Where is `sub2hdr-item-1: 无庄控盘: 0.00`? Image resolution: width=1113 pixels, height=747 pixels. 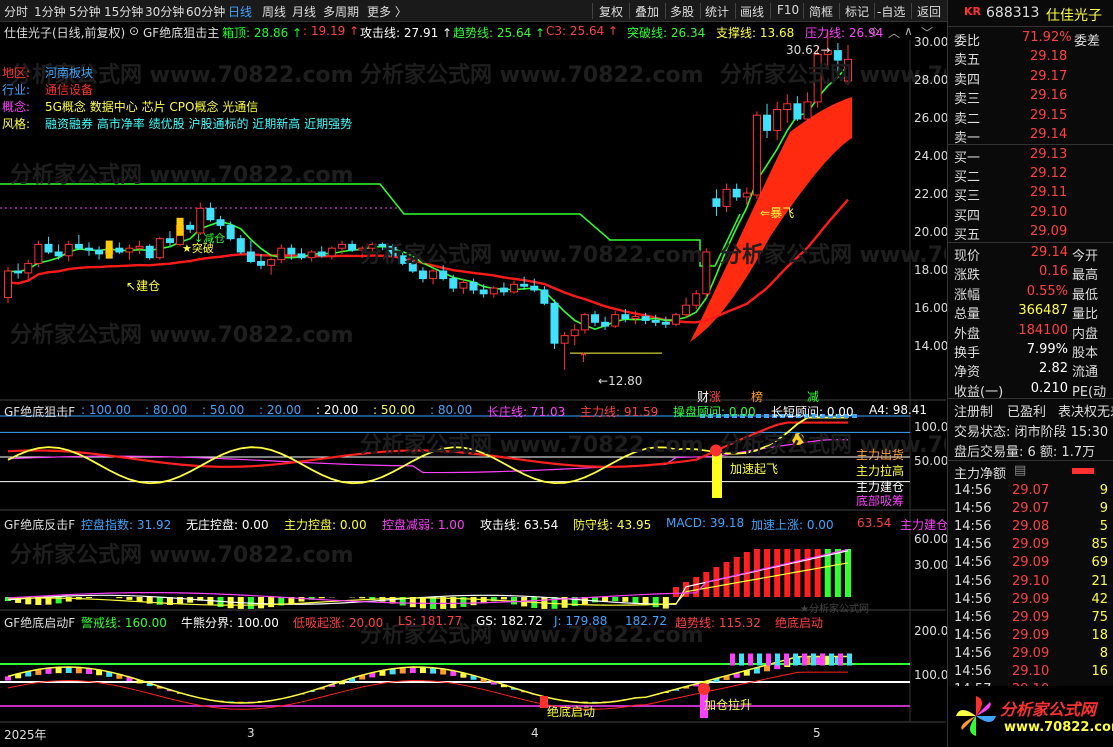
sub2hdr-item-1: 无庄控盘: 0.00 is located at coordinates (227, 525).